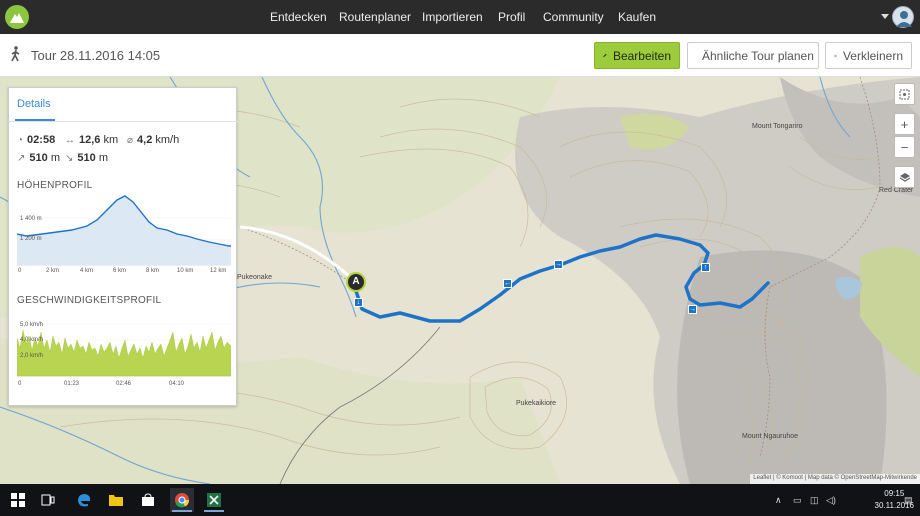 The width and height of the screenshot is (920, 516). I want to click on mountain-logo-icon, so click(17, 18).